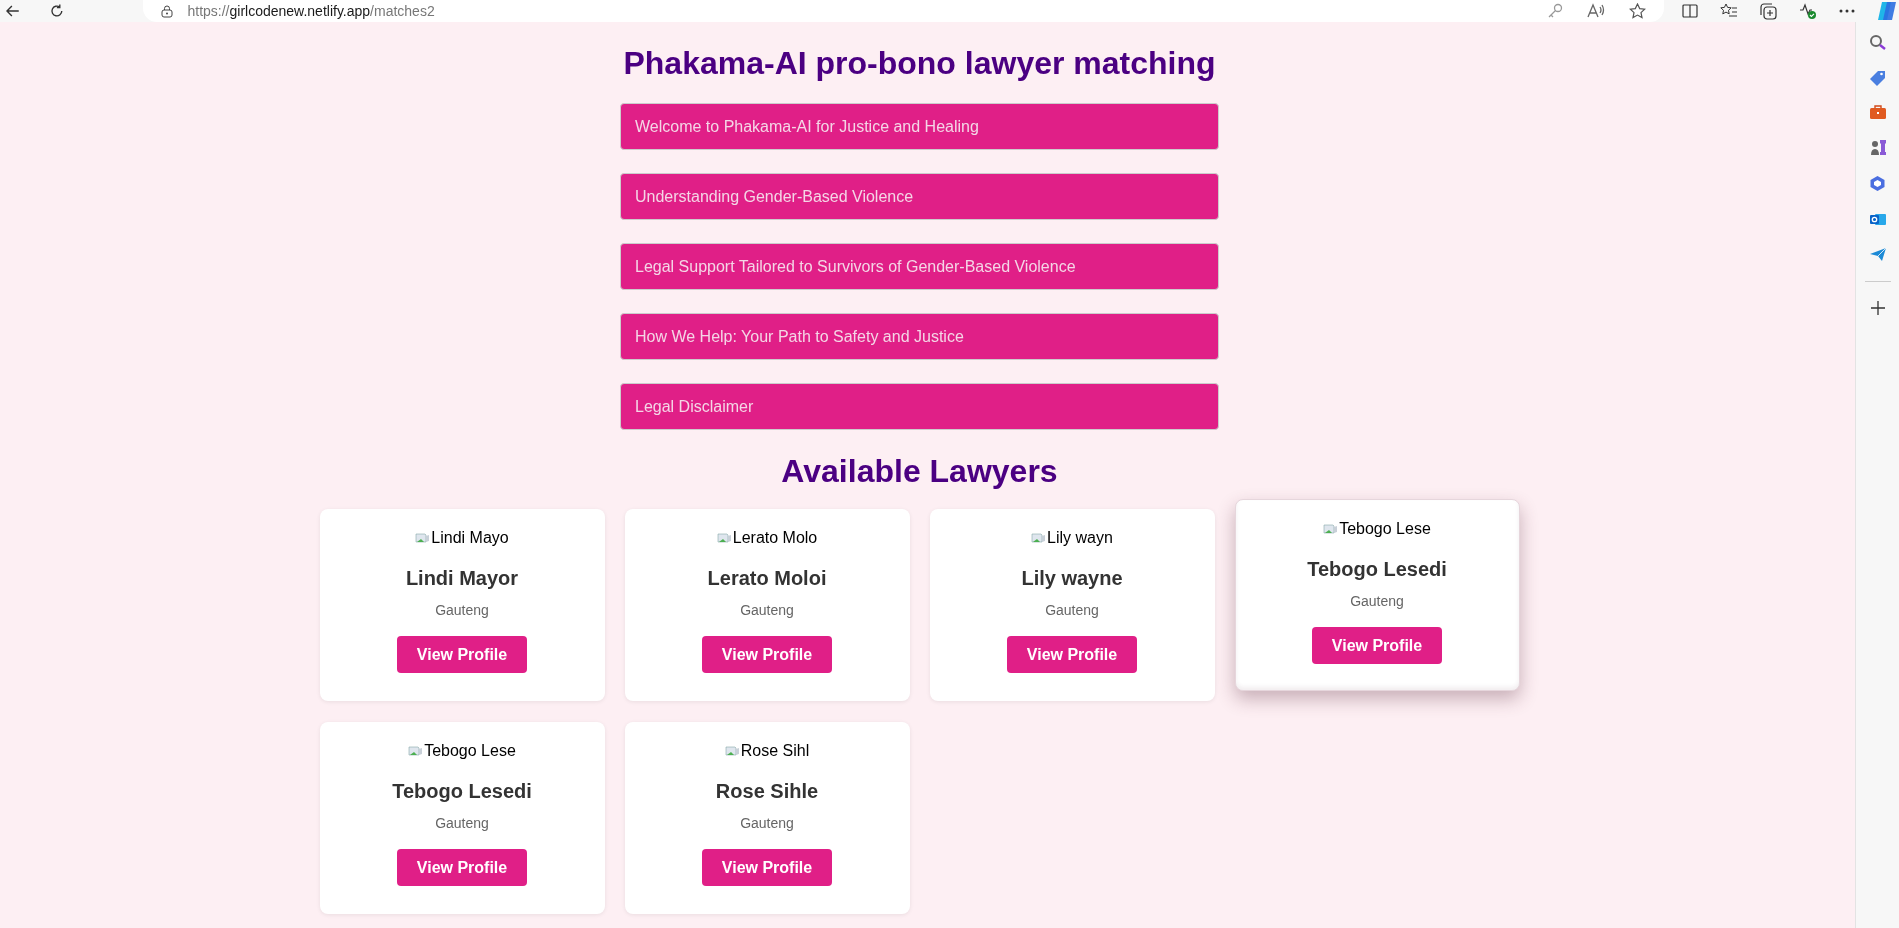  I want to click on more-icon, so click(1847, 11).